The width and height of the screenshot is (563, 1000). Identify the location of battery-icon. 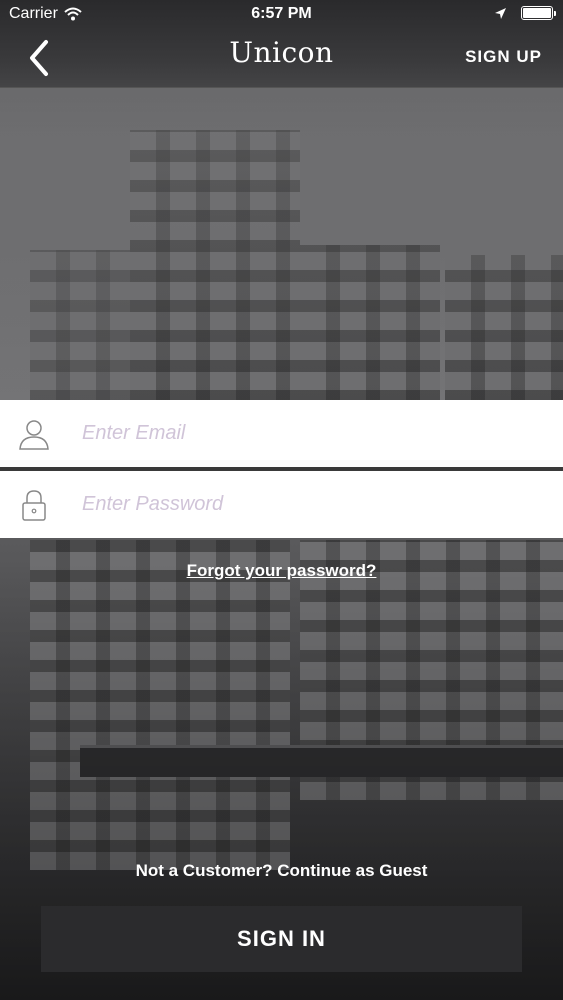
(538, 13).